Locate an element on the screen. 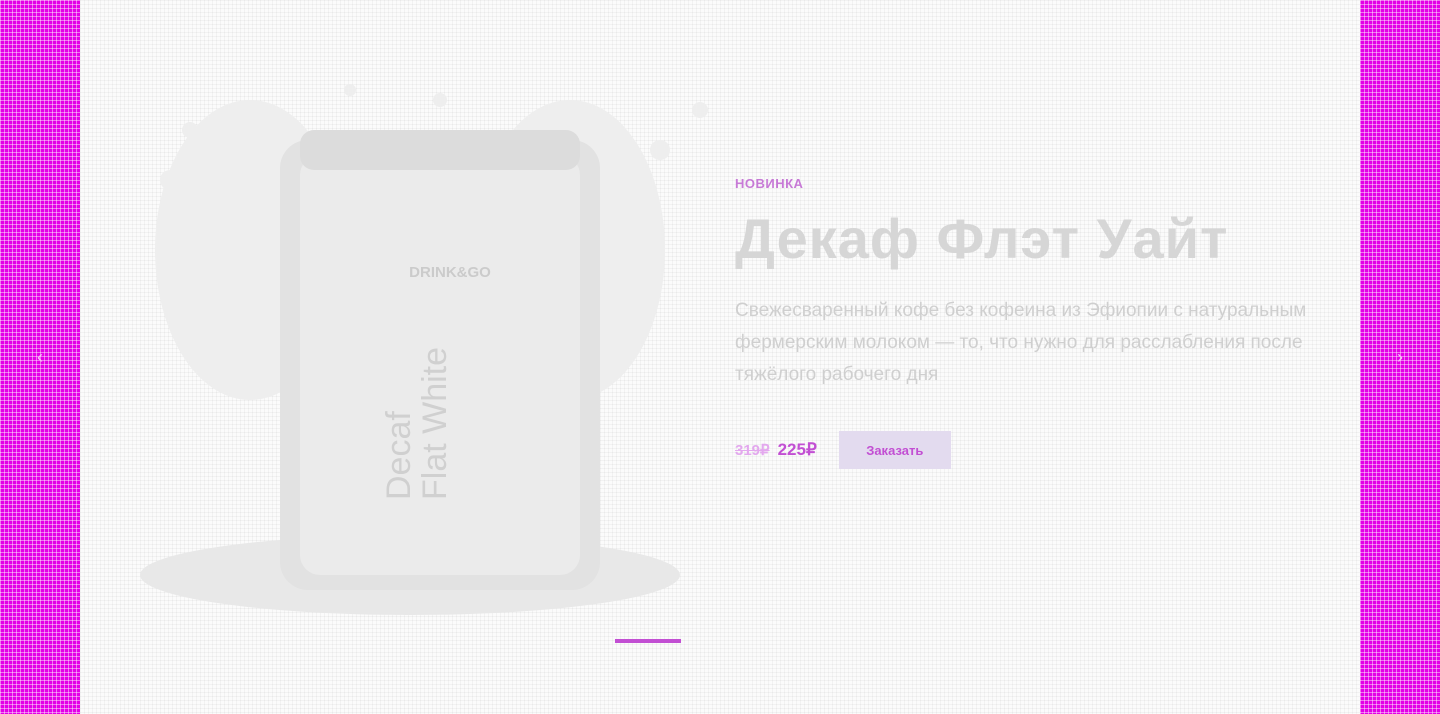 The height and width of the screenshot is (714, 1440). pagination-dot is located at coordinates (648, 641).